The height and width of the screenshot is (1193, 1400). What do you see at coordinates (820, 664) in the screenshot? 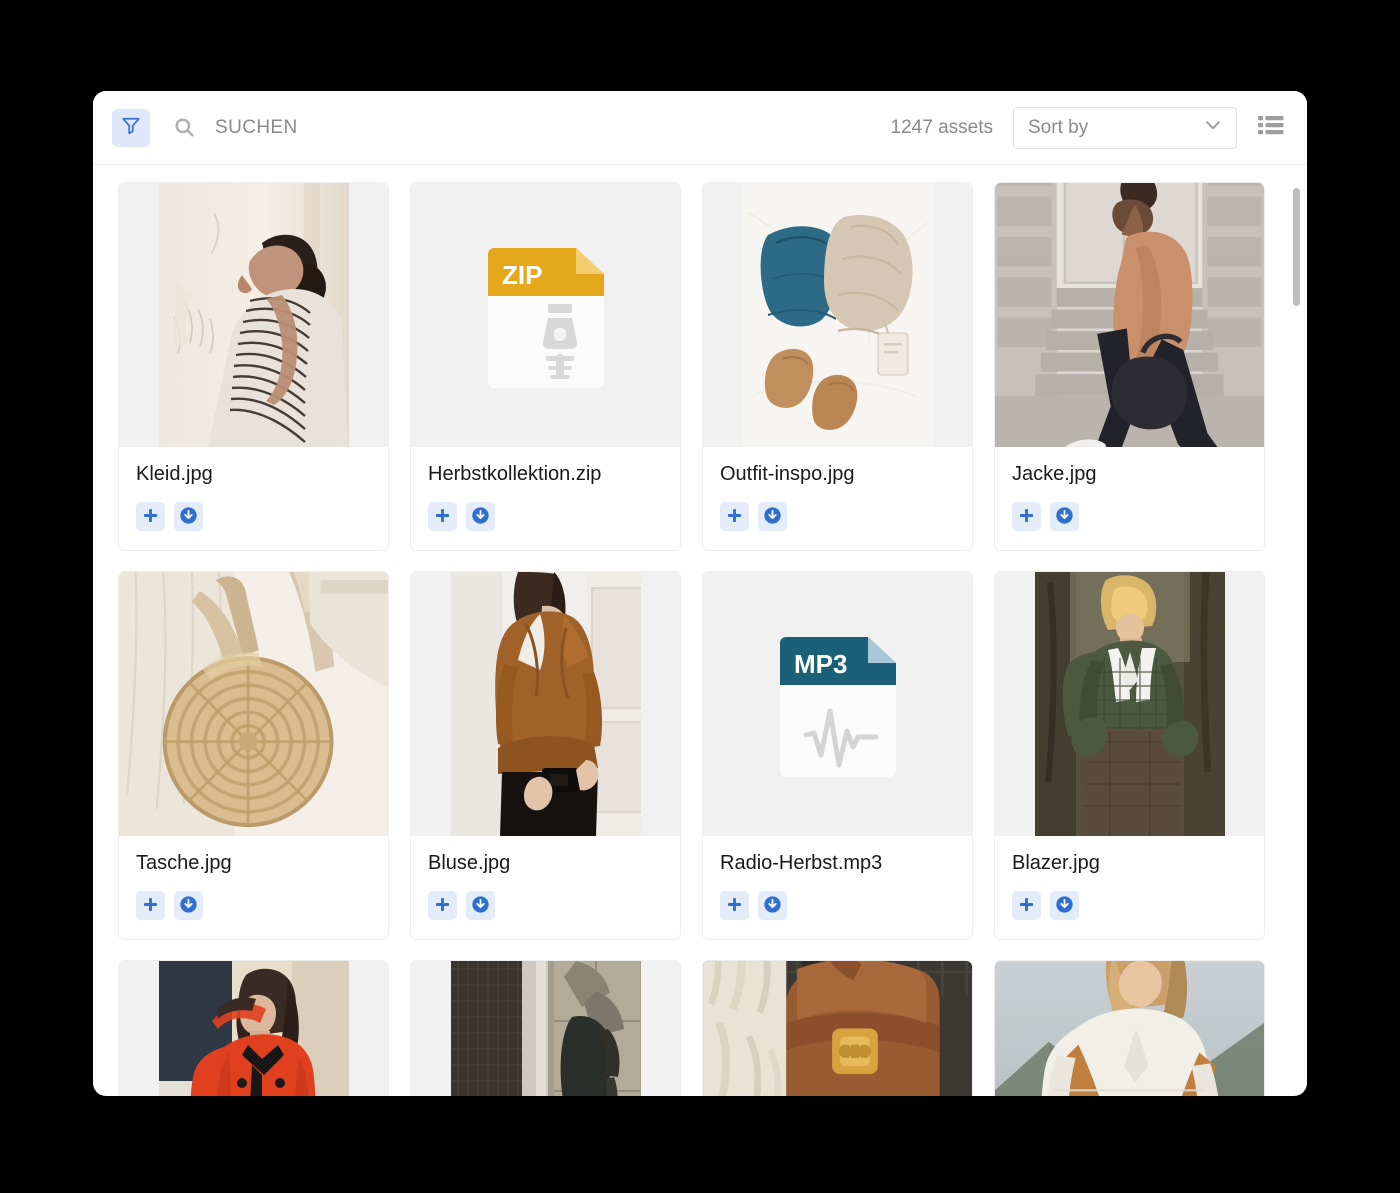
I see `svg-text: MP3` at bounding box center [820, 664].